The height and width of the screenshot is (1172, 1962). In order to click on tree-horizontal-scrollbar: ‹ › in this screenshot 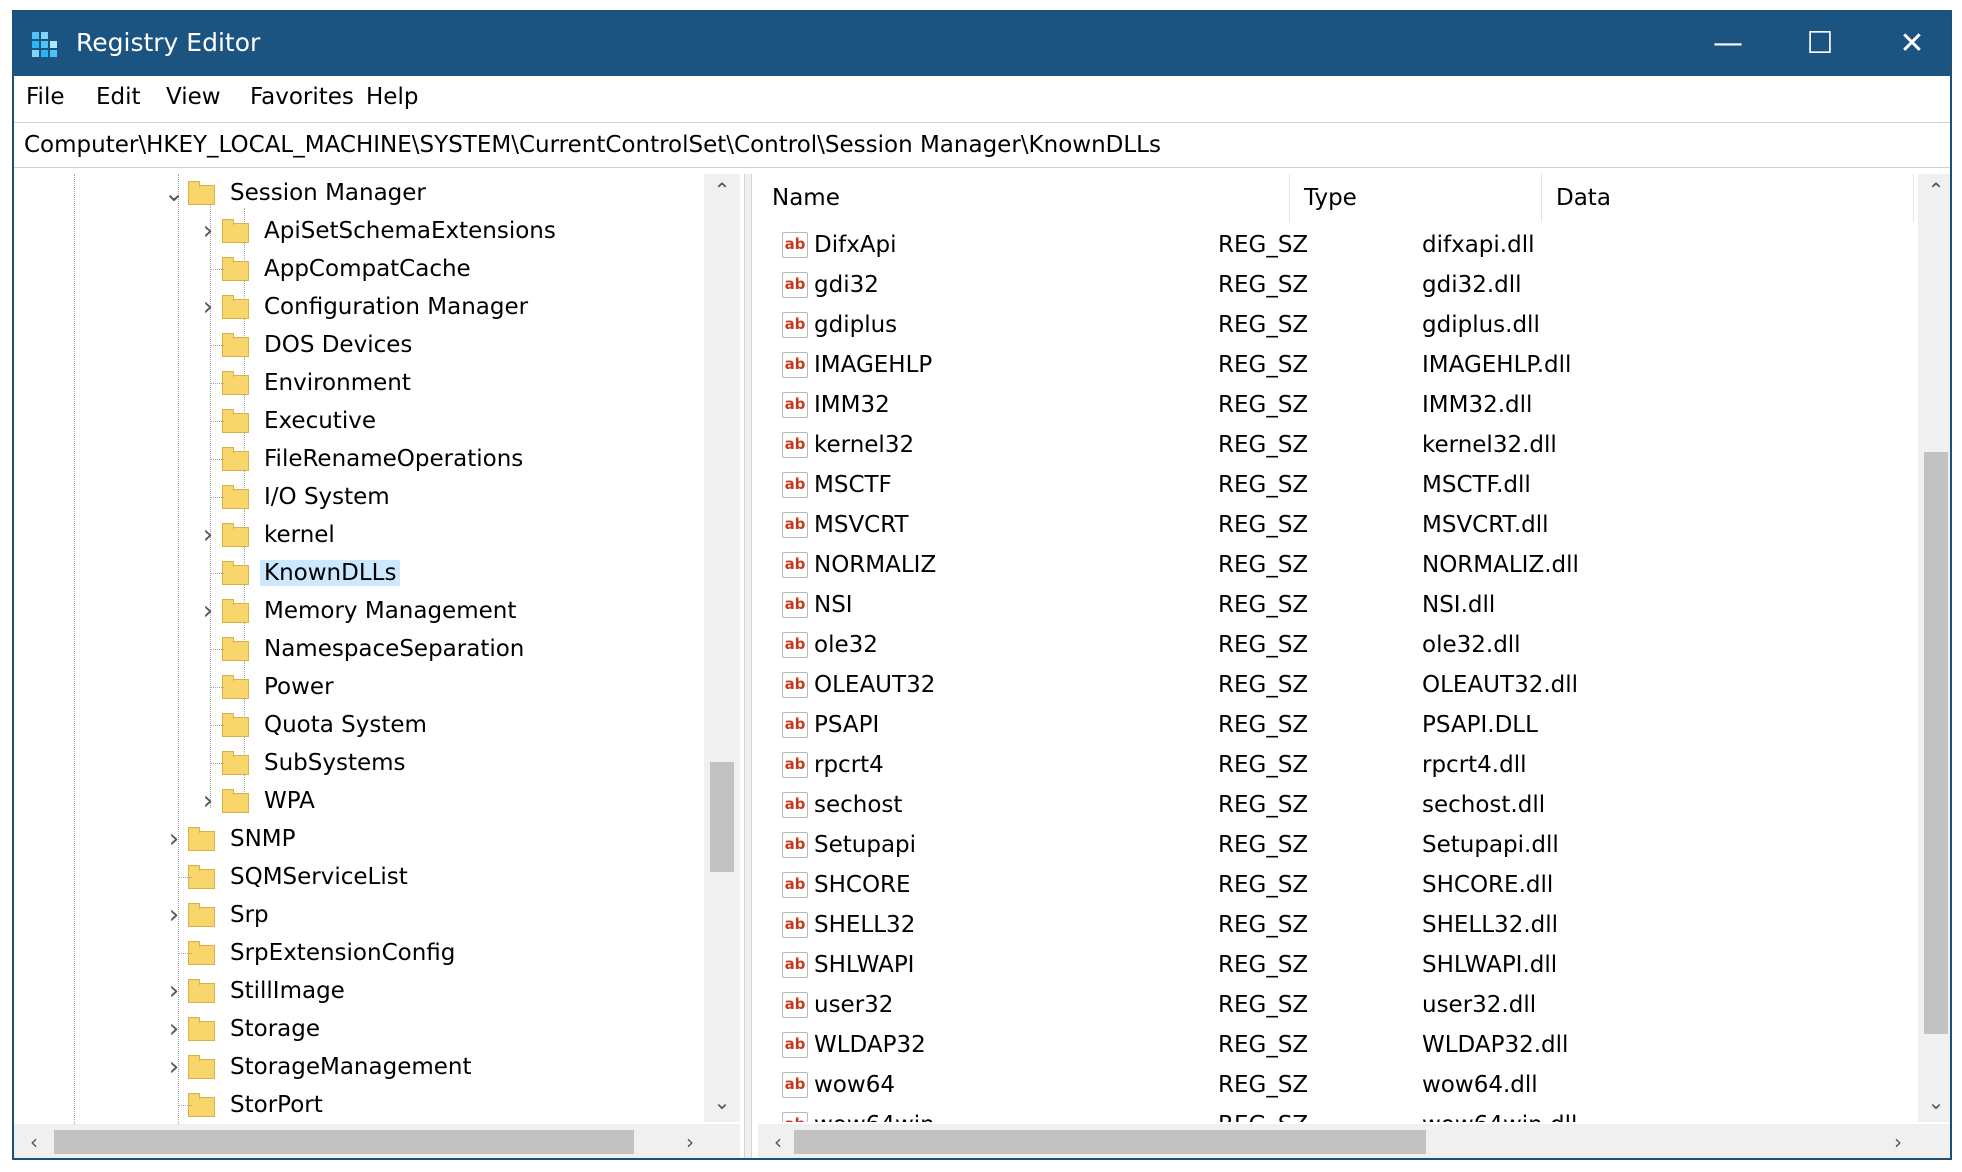, I will do `click(377, 1141)`.